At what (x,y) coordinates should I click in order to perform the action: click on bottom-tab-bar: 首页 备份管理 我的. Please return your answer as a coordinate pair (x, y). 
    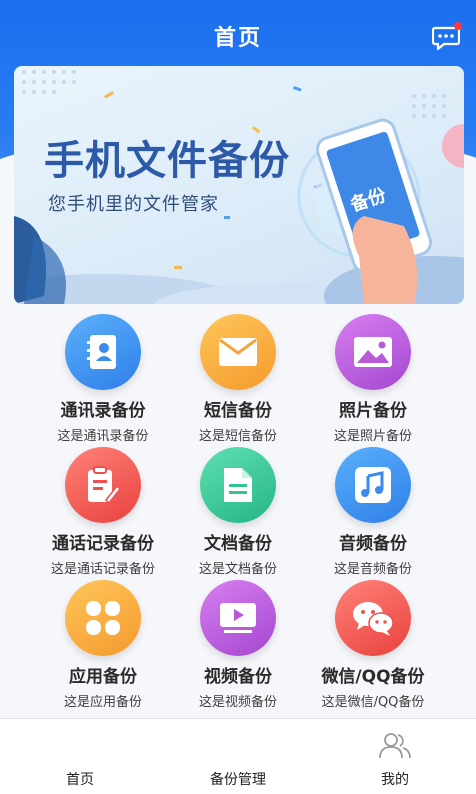
    Looking at the image, I should click on (238, 756).